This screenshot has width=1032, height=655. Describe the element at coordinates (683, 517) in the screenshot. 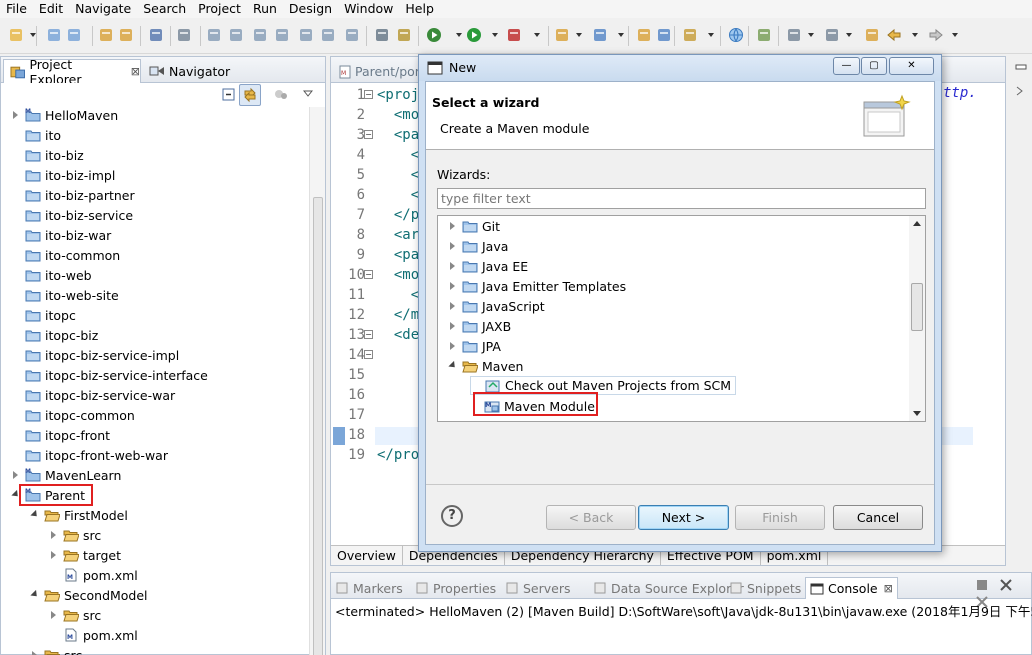

I see `next-button: Next >` at that location.